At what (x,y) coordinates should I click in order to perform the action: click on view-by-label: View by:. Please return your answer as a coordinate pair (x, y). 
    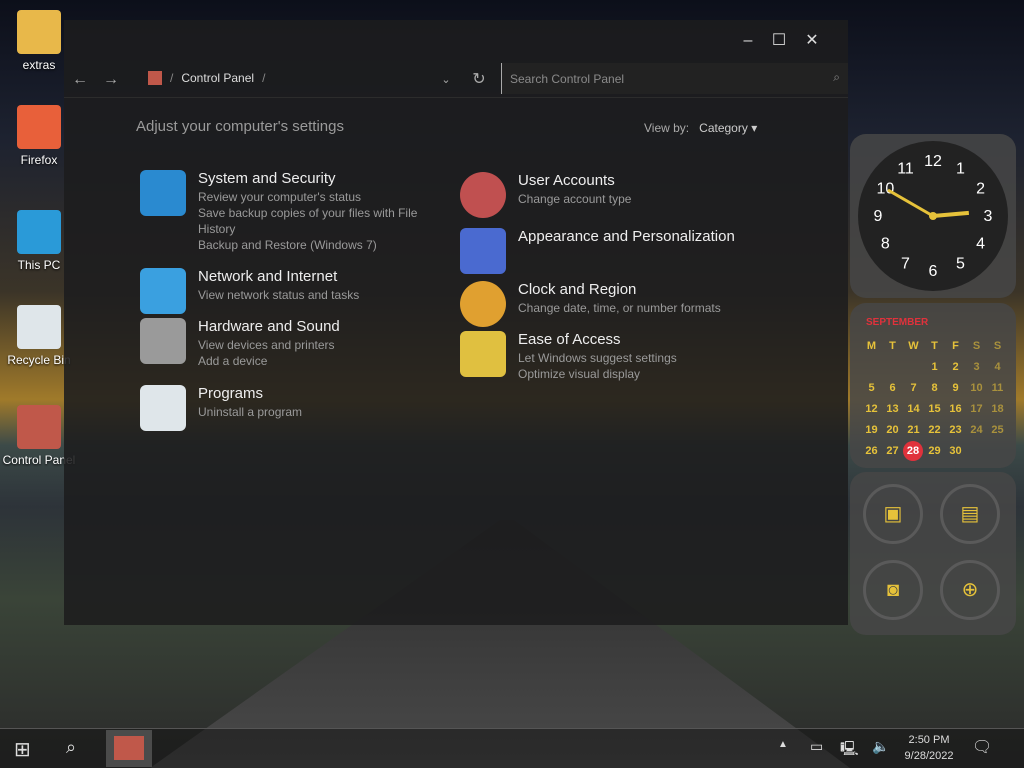
    Looking at the image, I should click on (667, 128).